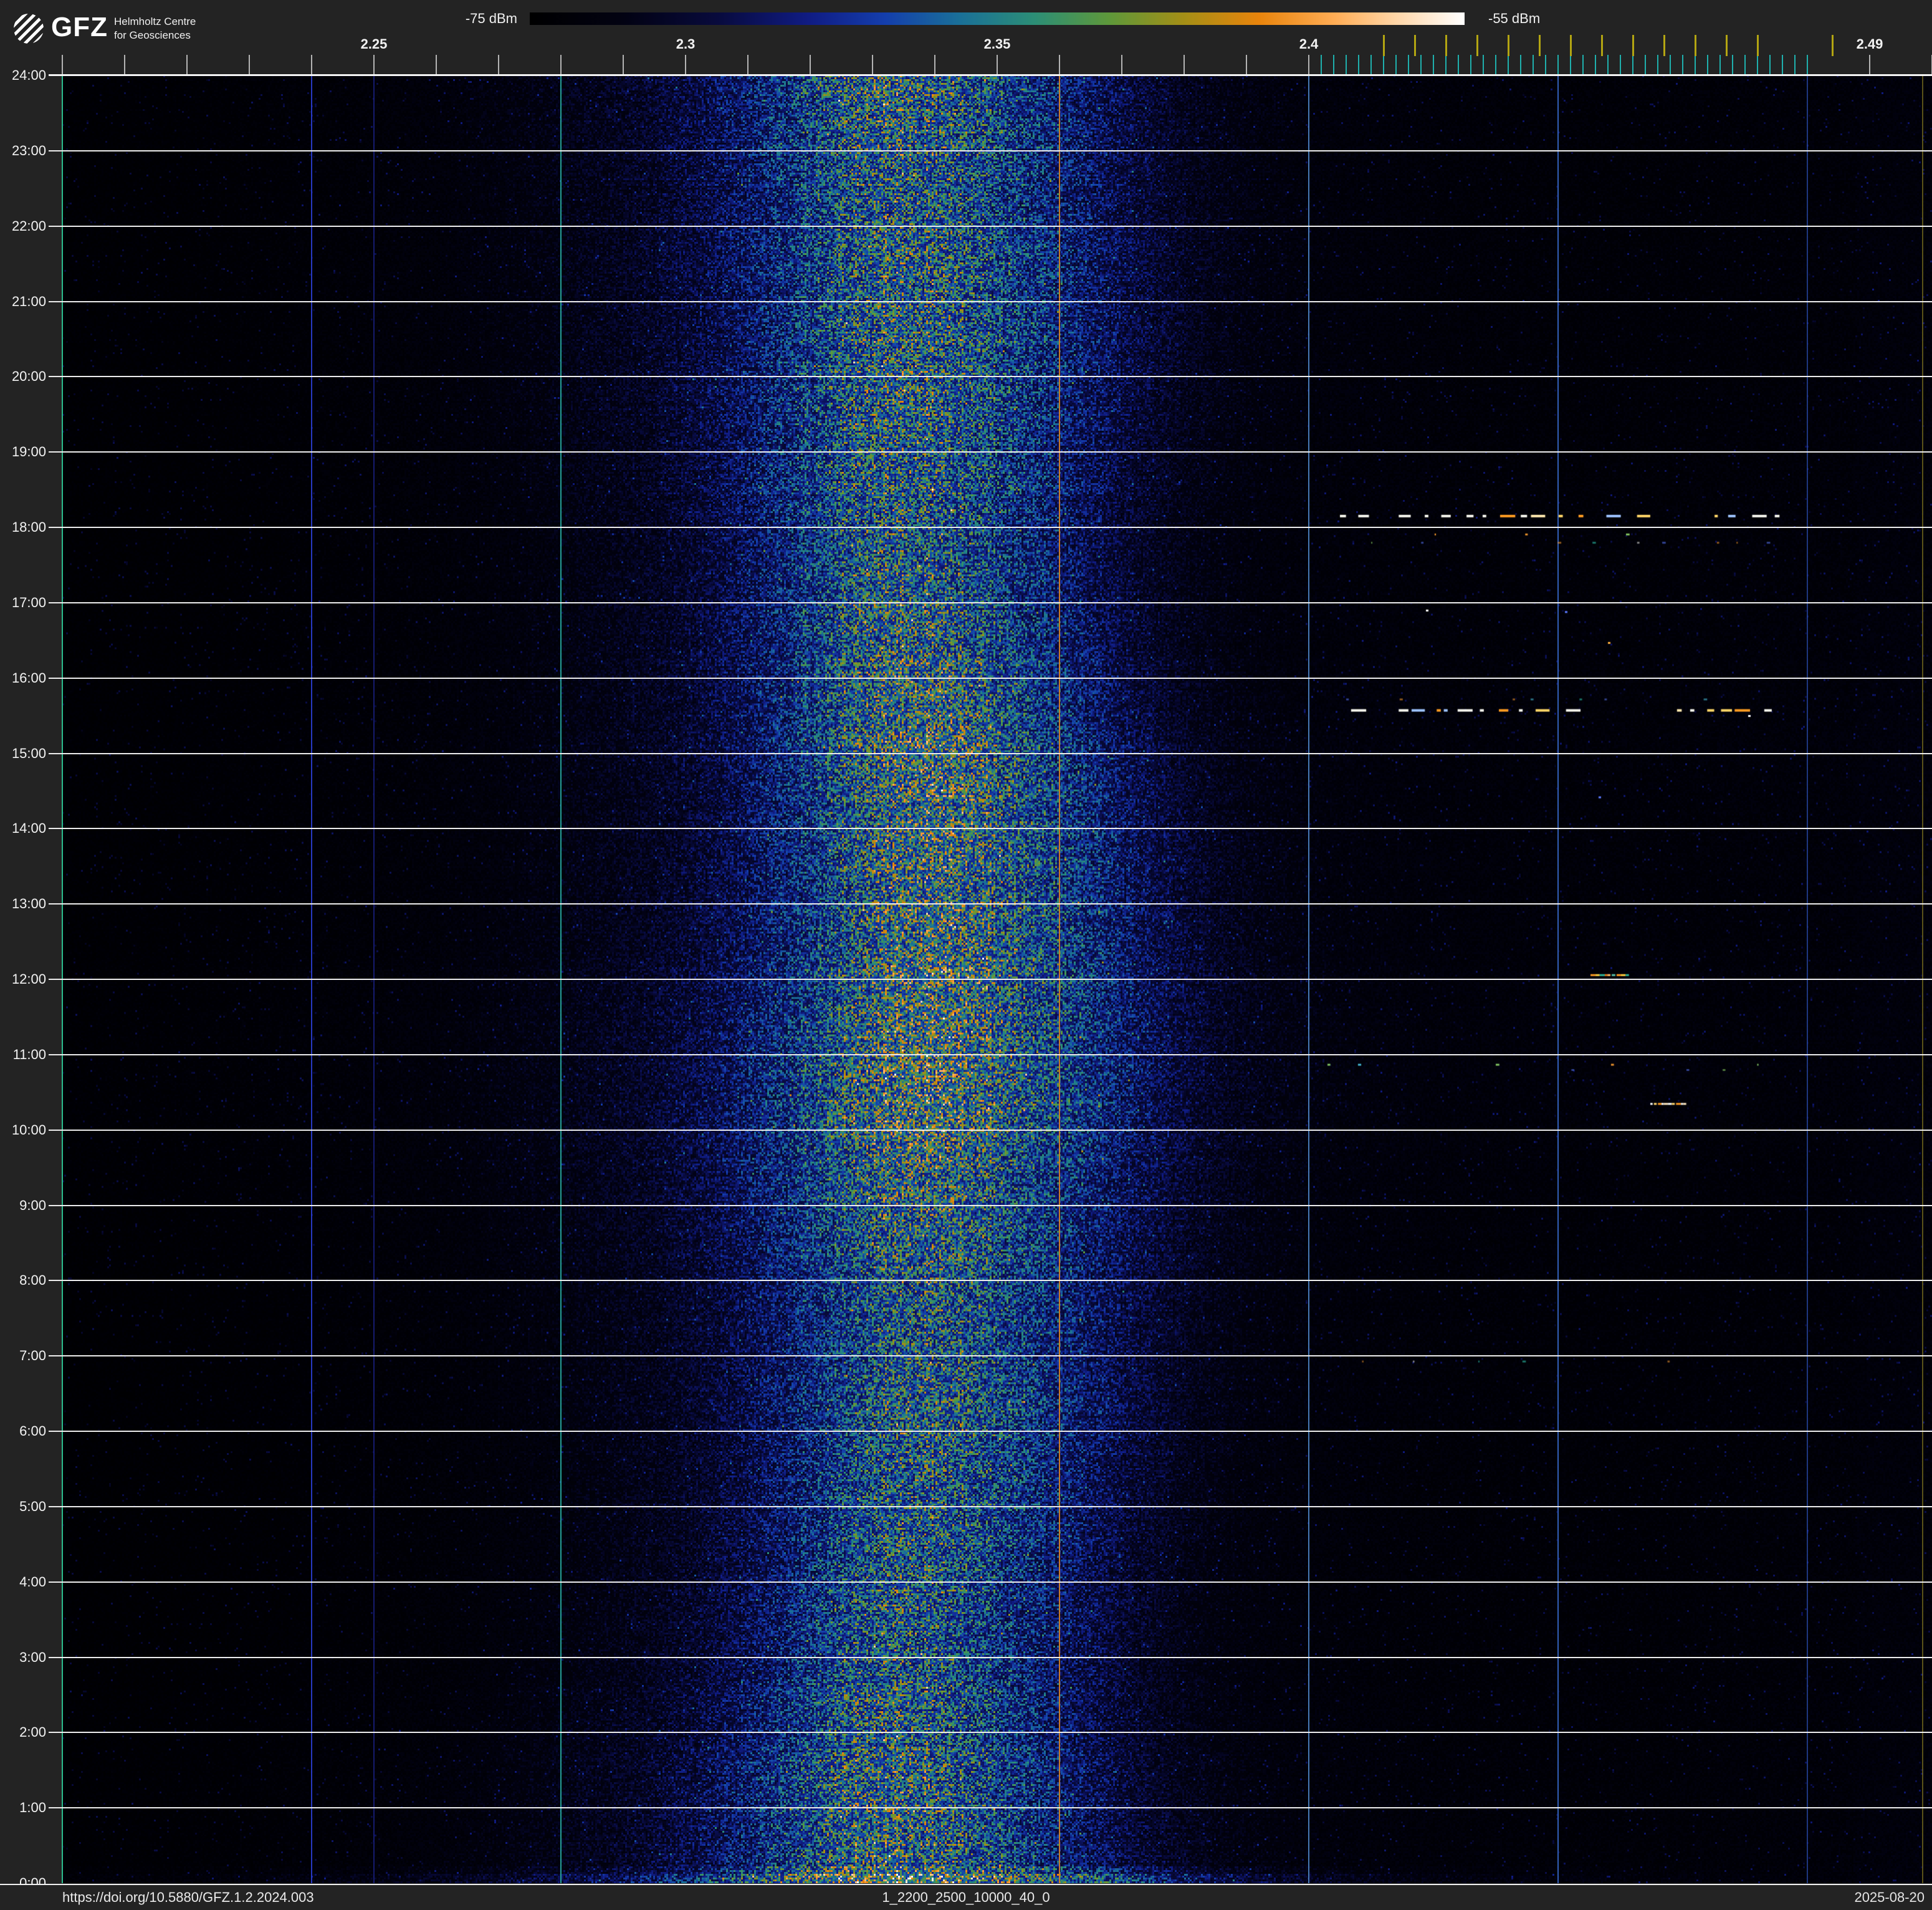 The width and height of the screenshot is (1932, 1910). Describe the element at coordinates (32, 1581) in the screenshot. I see `time-label: 4:00` at that location.